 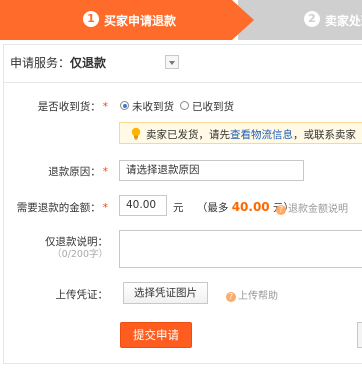 What do you see at coordinates (359, 335) in the screenshot?
I see `side-widget-edge` at bounding box center [359, 335].